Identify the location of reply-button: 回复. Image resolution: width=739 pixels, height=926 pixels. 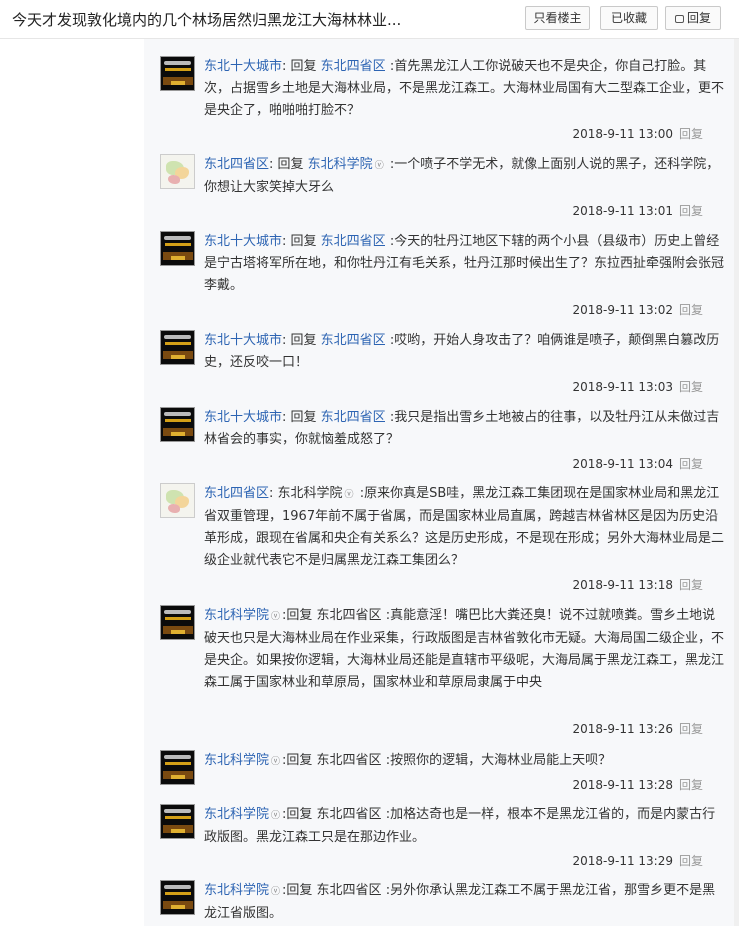
(693, 18).